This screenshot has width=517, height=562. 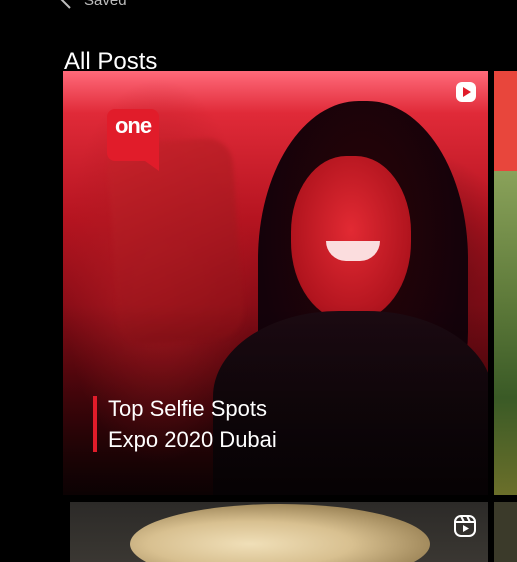 I want to click on brand-logo-text: one, so click(x=133, y=125).